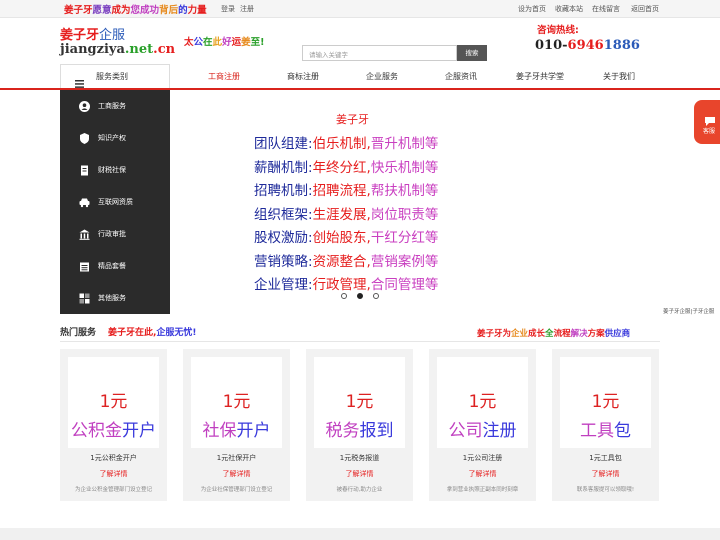 This screenshot has height=540, width=720. I want to click on banner-line: 股权激励:创始股东,干红分红等, so click(346, 236).